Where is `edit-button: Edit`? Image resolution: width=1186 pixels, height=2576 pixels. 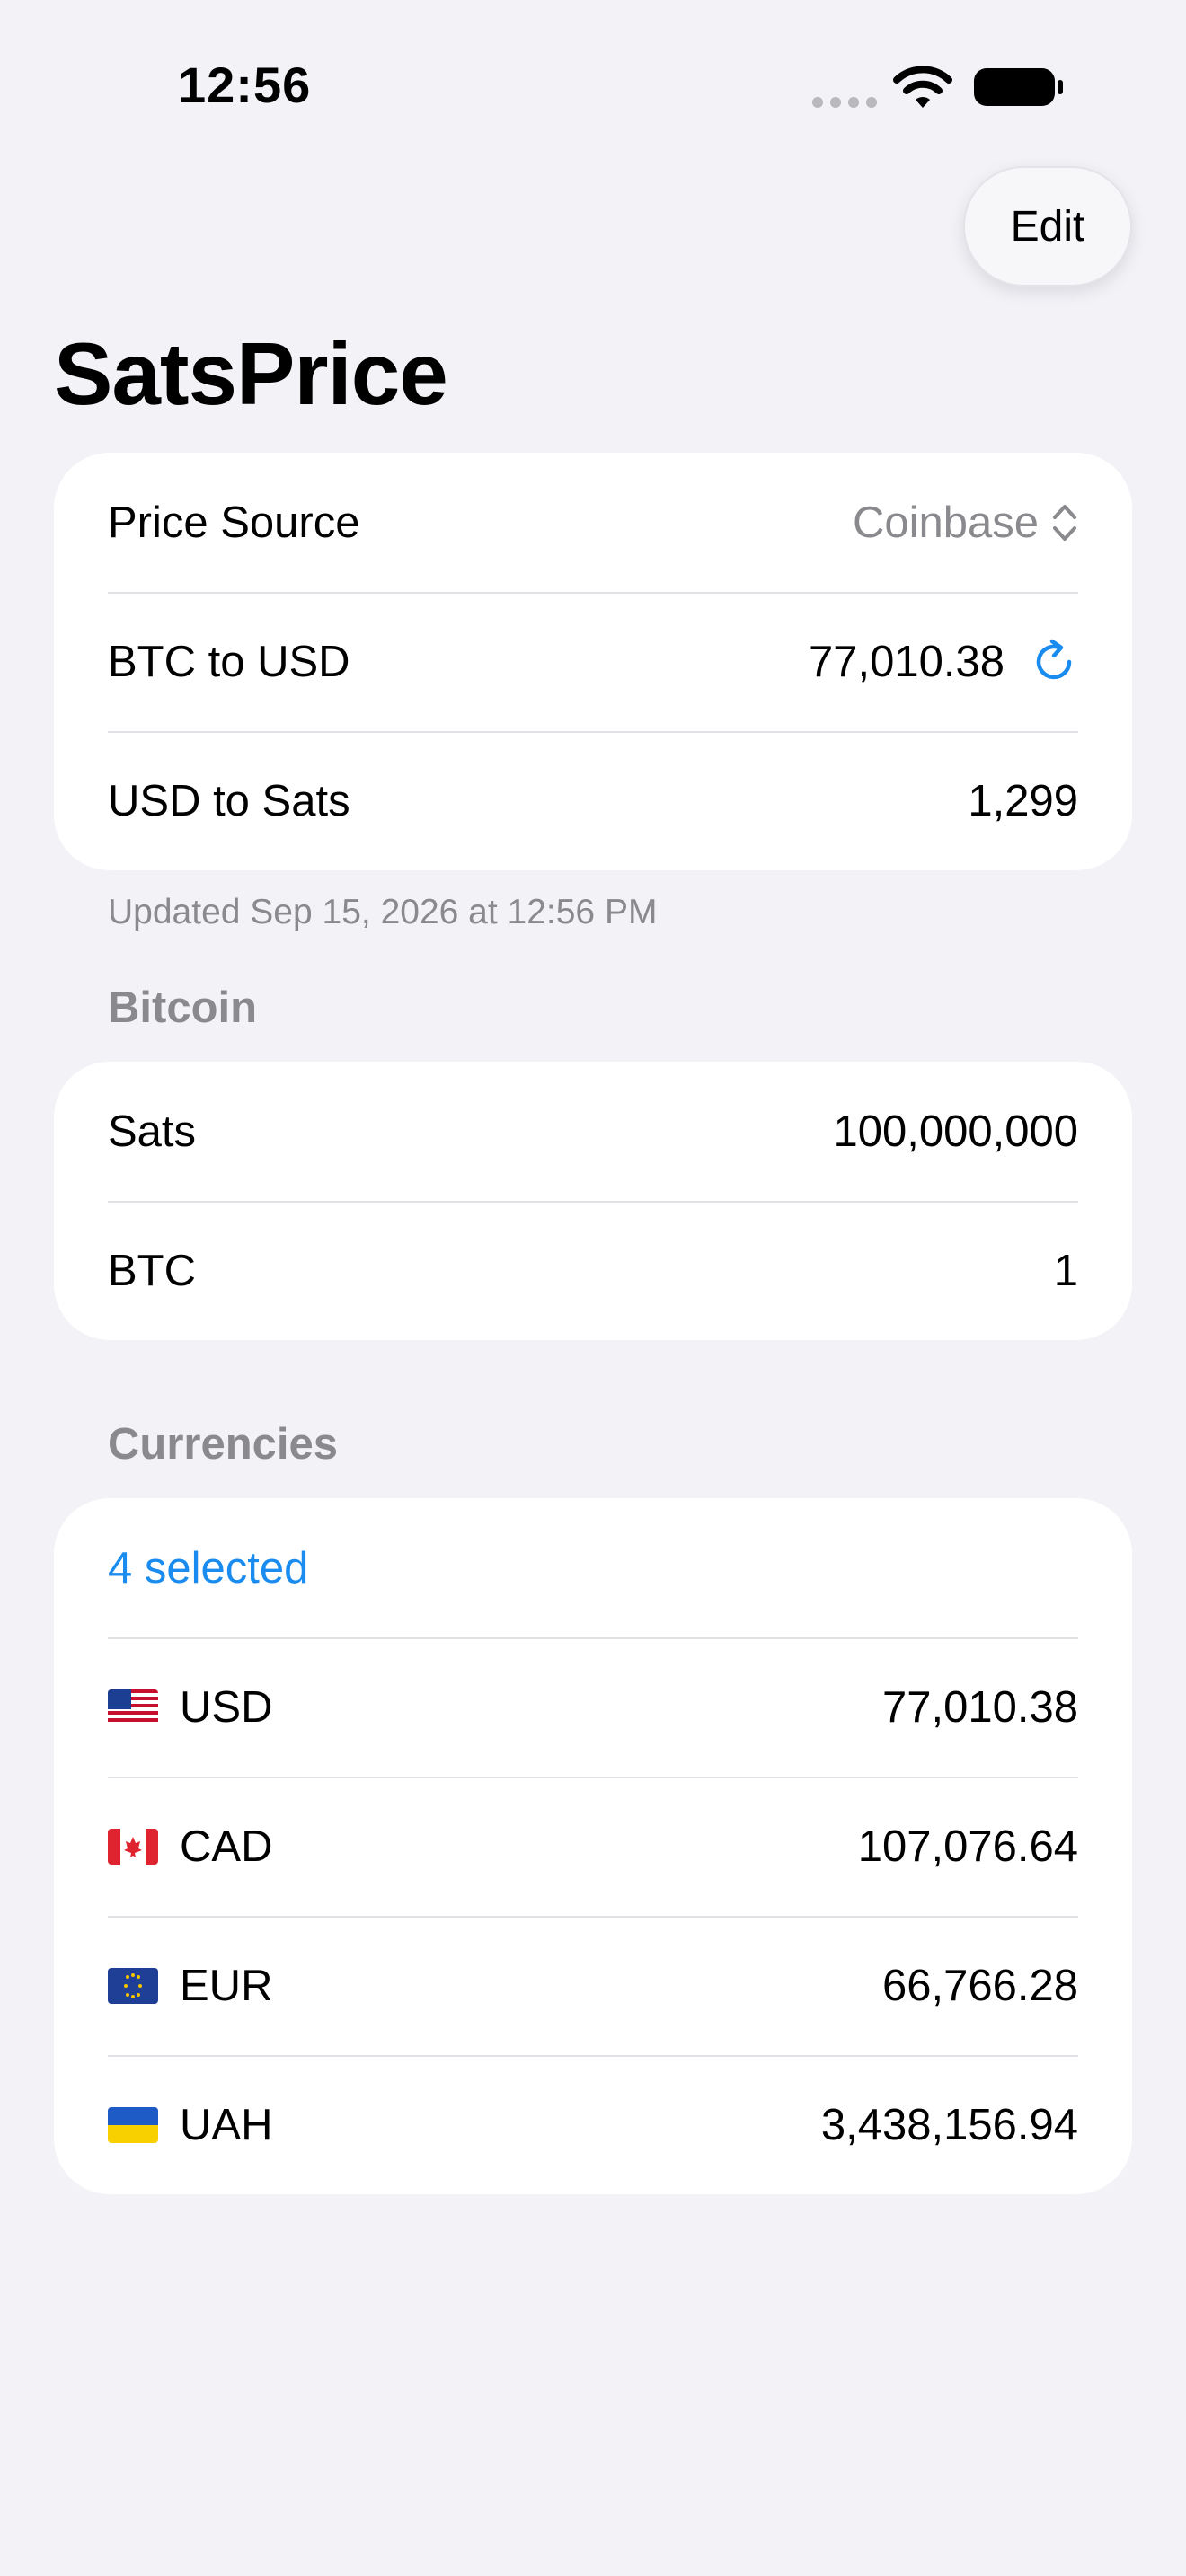
edit-button: Edit is located at coordinates (1047, 226).